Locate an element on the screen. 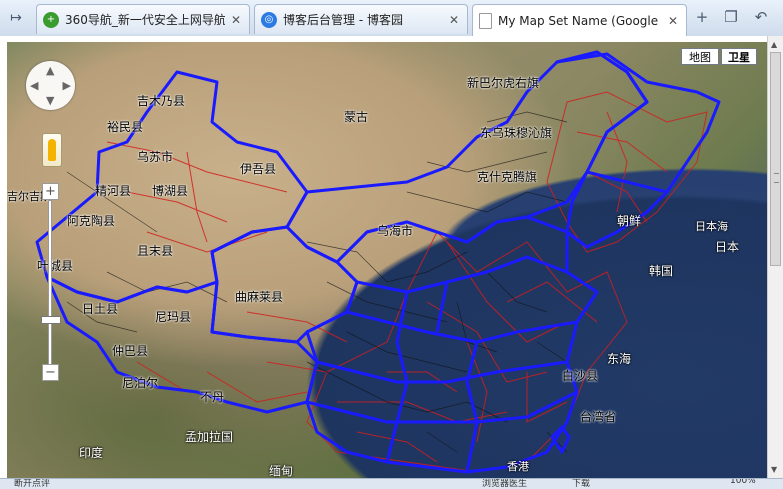 This screenshot has width=783, height=489. map-label: 蒙古 is located at coordinates (356, 117).